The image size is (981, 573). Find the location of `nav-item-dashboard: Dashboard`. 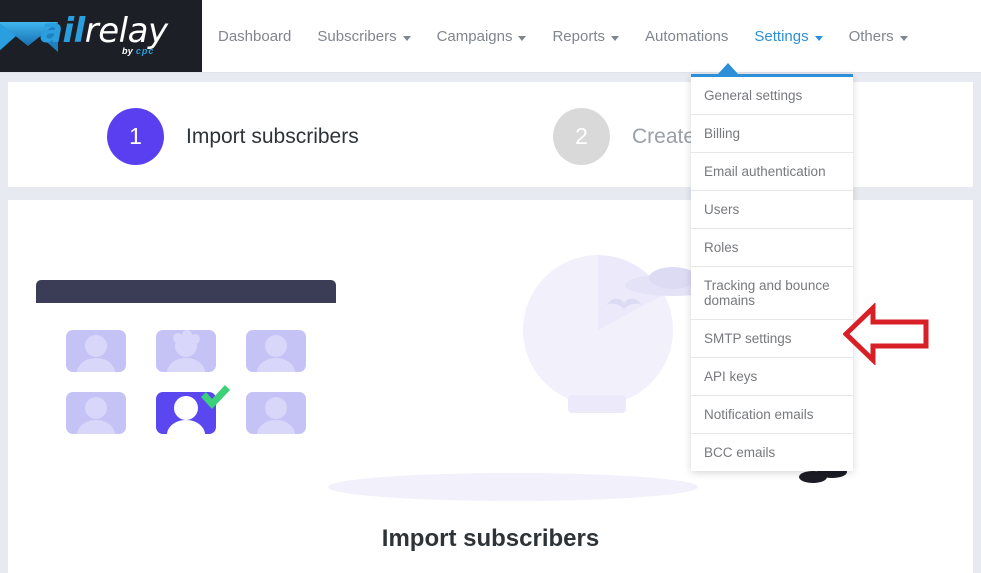

nav-item-dashboard: Dashboard is located at coordinates (254, 36).